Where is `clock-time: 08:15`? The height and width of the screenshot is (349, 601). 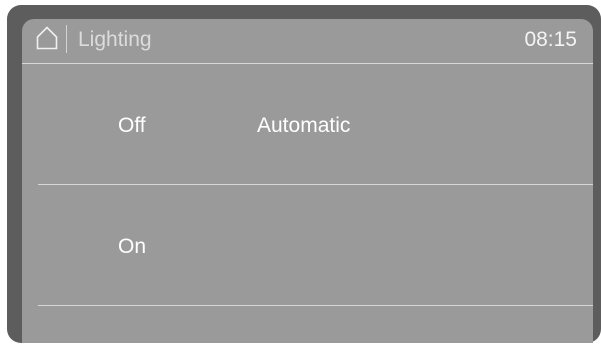
clock-time: 08:15 is located at coordinates (550, 39).